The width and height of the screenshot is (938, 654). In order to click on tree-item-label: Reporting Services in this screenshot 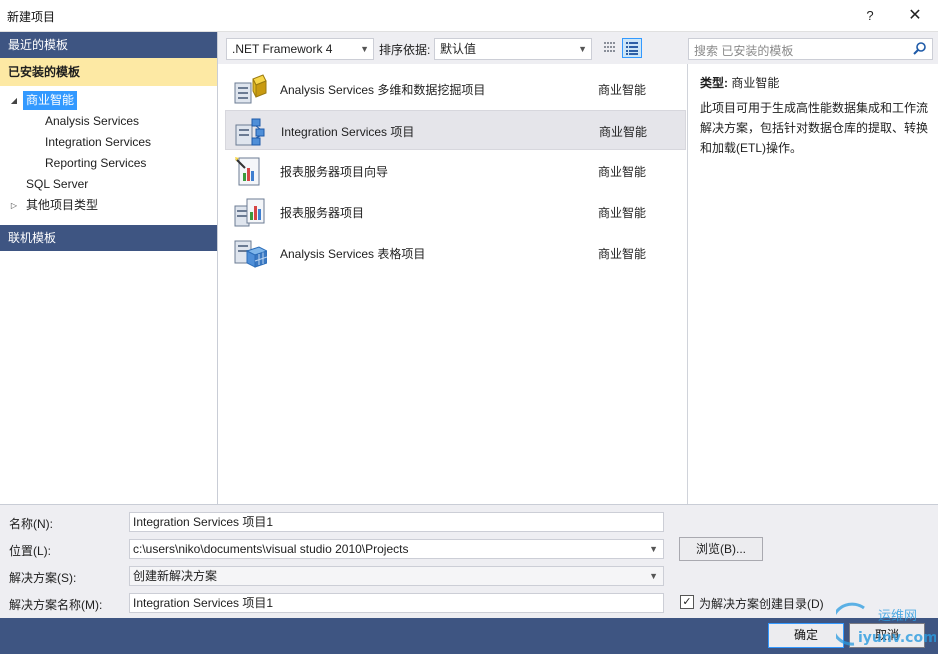, I will do `click(96, 163)`.